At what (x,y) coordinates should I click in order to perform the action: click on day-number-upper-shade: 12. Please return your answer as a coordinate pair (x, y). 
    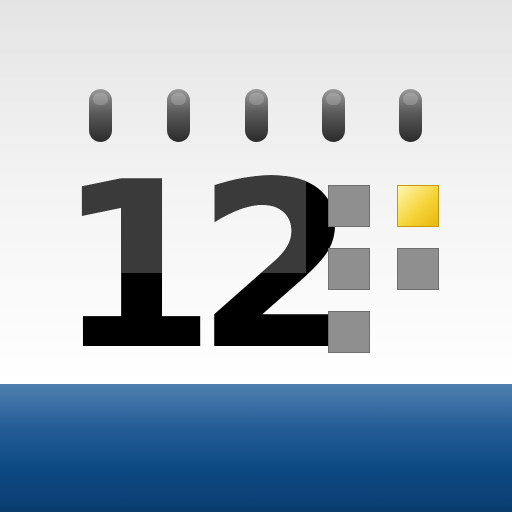
    Looking at the image, I should click on (181, 224).